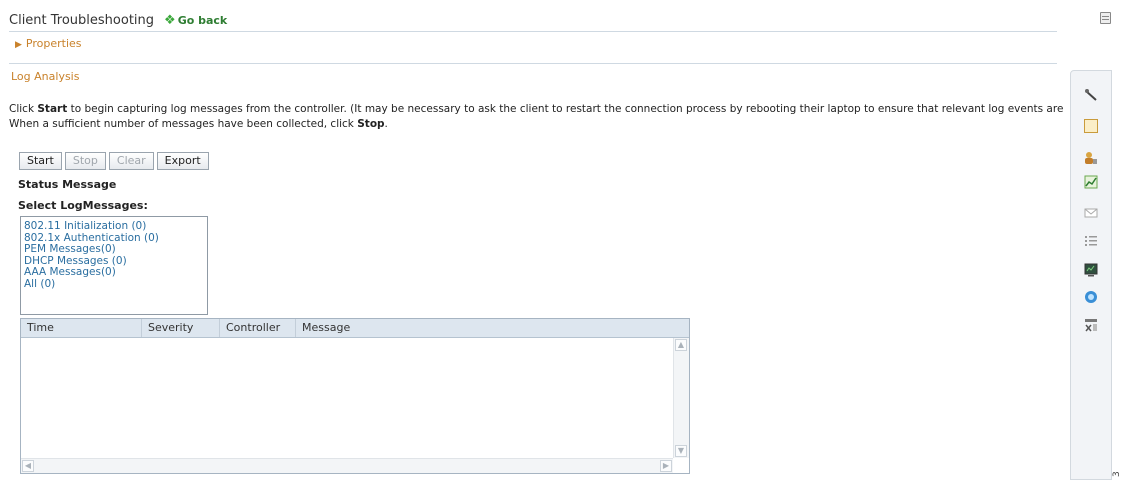 Image resolution: width=1121 pixels, height=480 pixels. What do you see at coordinates (1091, 325) in the screenshot?
I see `filter-icon` at bounding box center [1091, 325].